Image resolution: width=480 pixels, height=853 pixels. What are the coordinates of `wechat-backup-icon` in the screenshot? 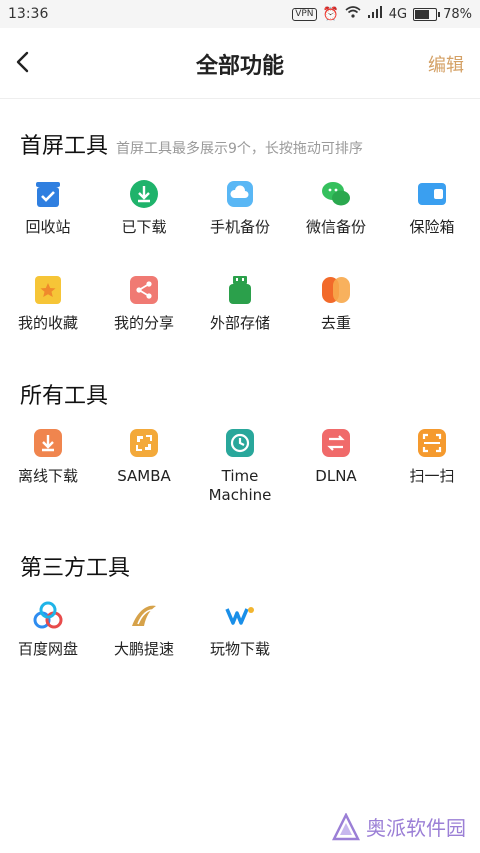 It's located at (336, 194).